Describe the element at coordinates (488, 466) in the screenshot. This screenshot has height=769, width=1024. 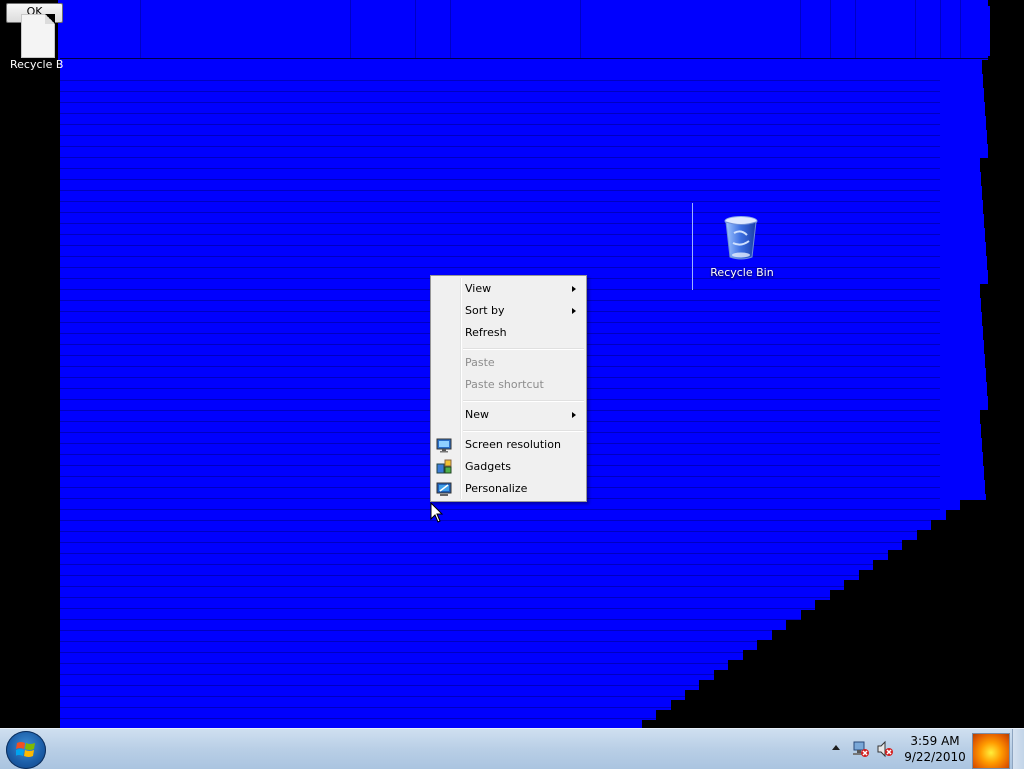
I see `menu-item-label: Gadgets` at that location.